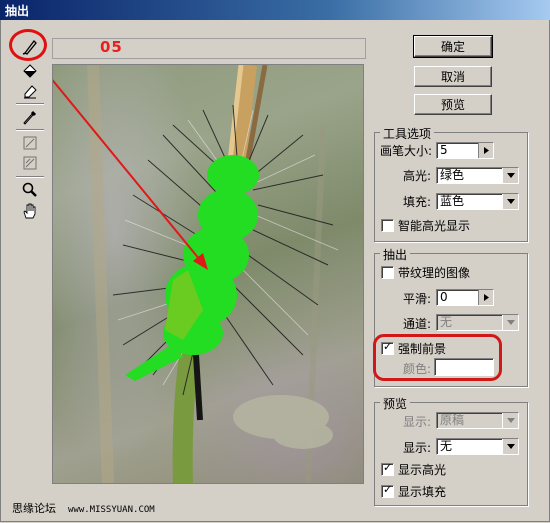 This screenshot has width=550, height=523. Describe the element at coordinates (417, 448) in the screenshot. I see `display-label: 显示:` at that location.